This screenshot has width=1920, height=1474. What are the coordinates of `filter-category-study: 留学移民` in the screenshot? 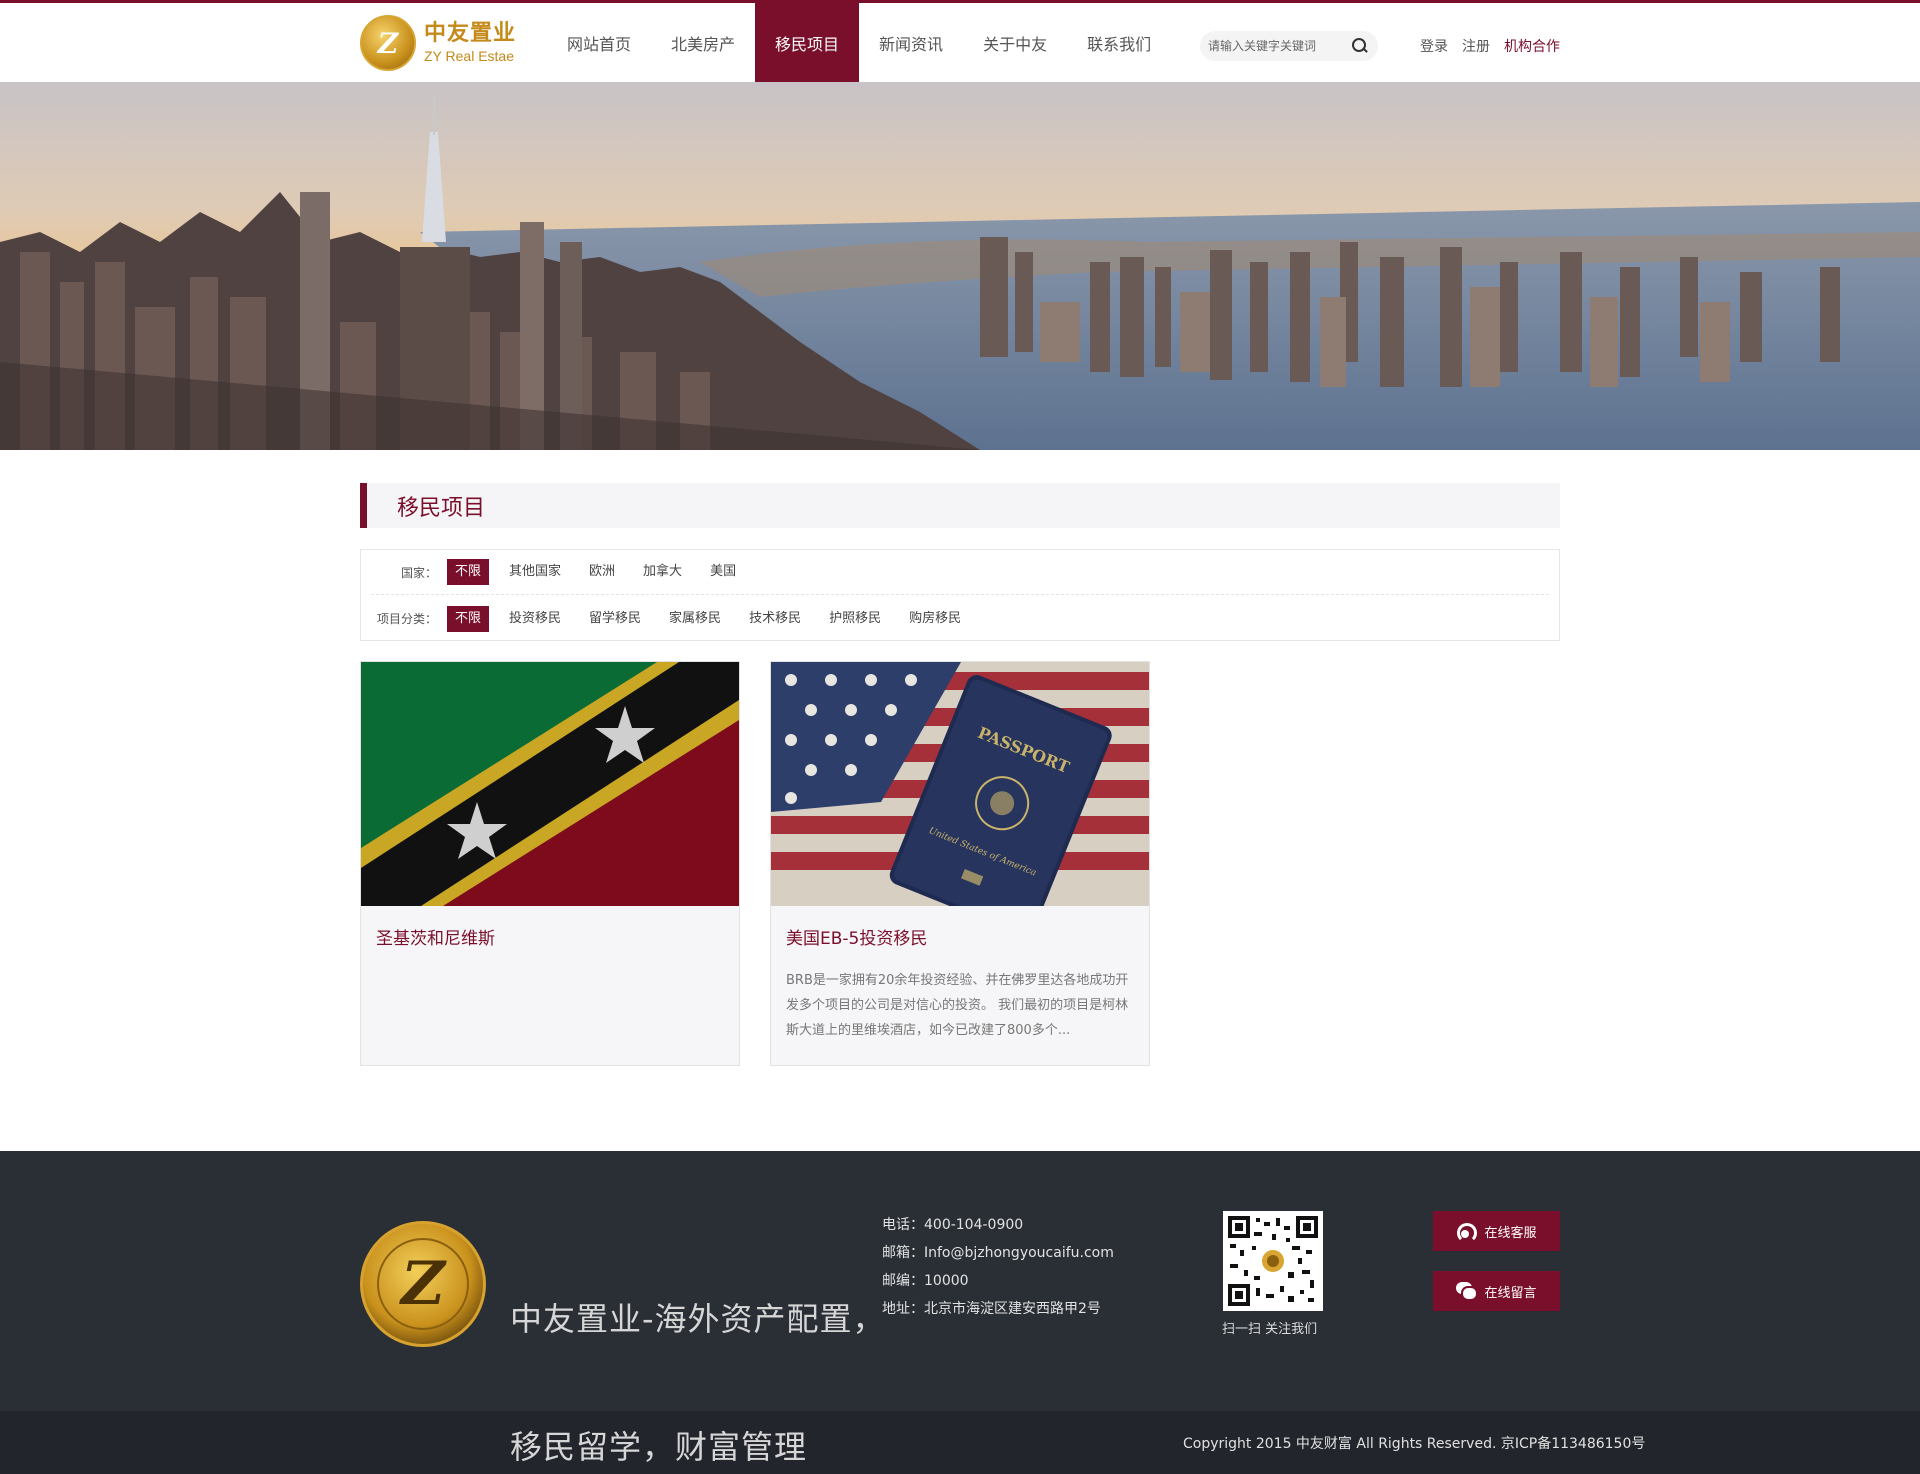 It's located at (615, 619).